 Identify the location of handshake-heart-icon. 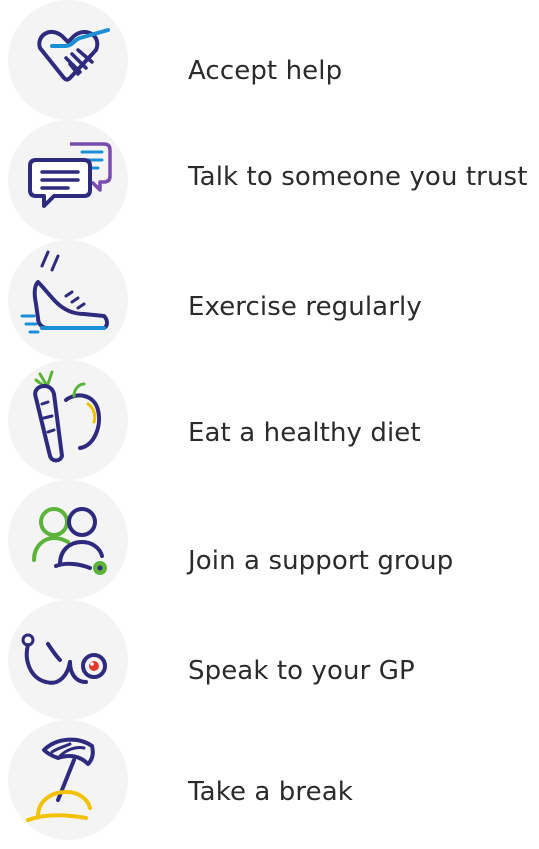
(73, 55).